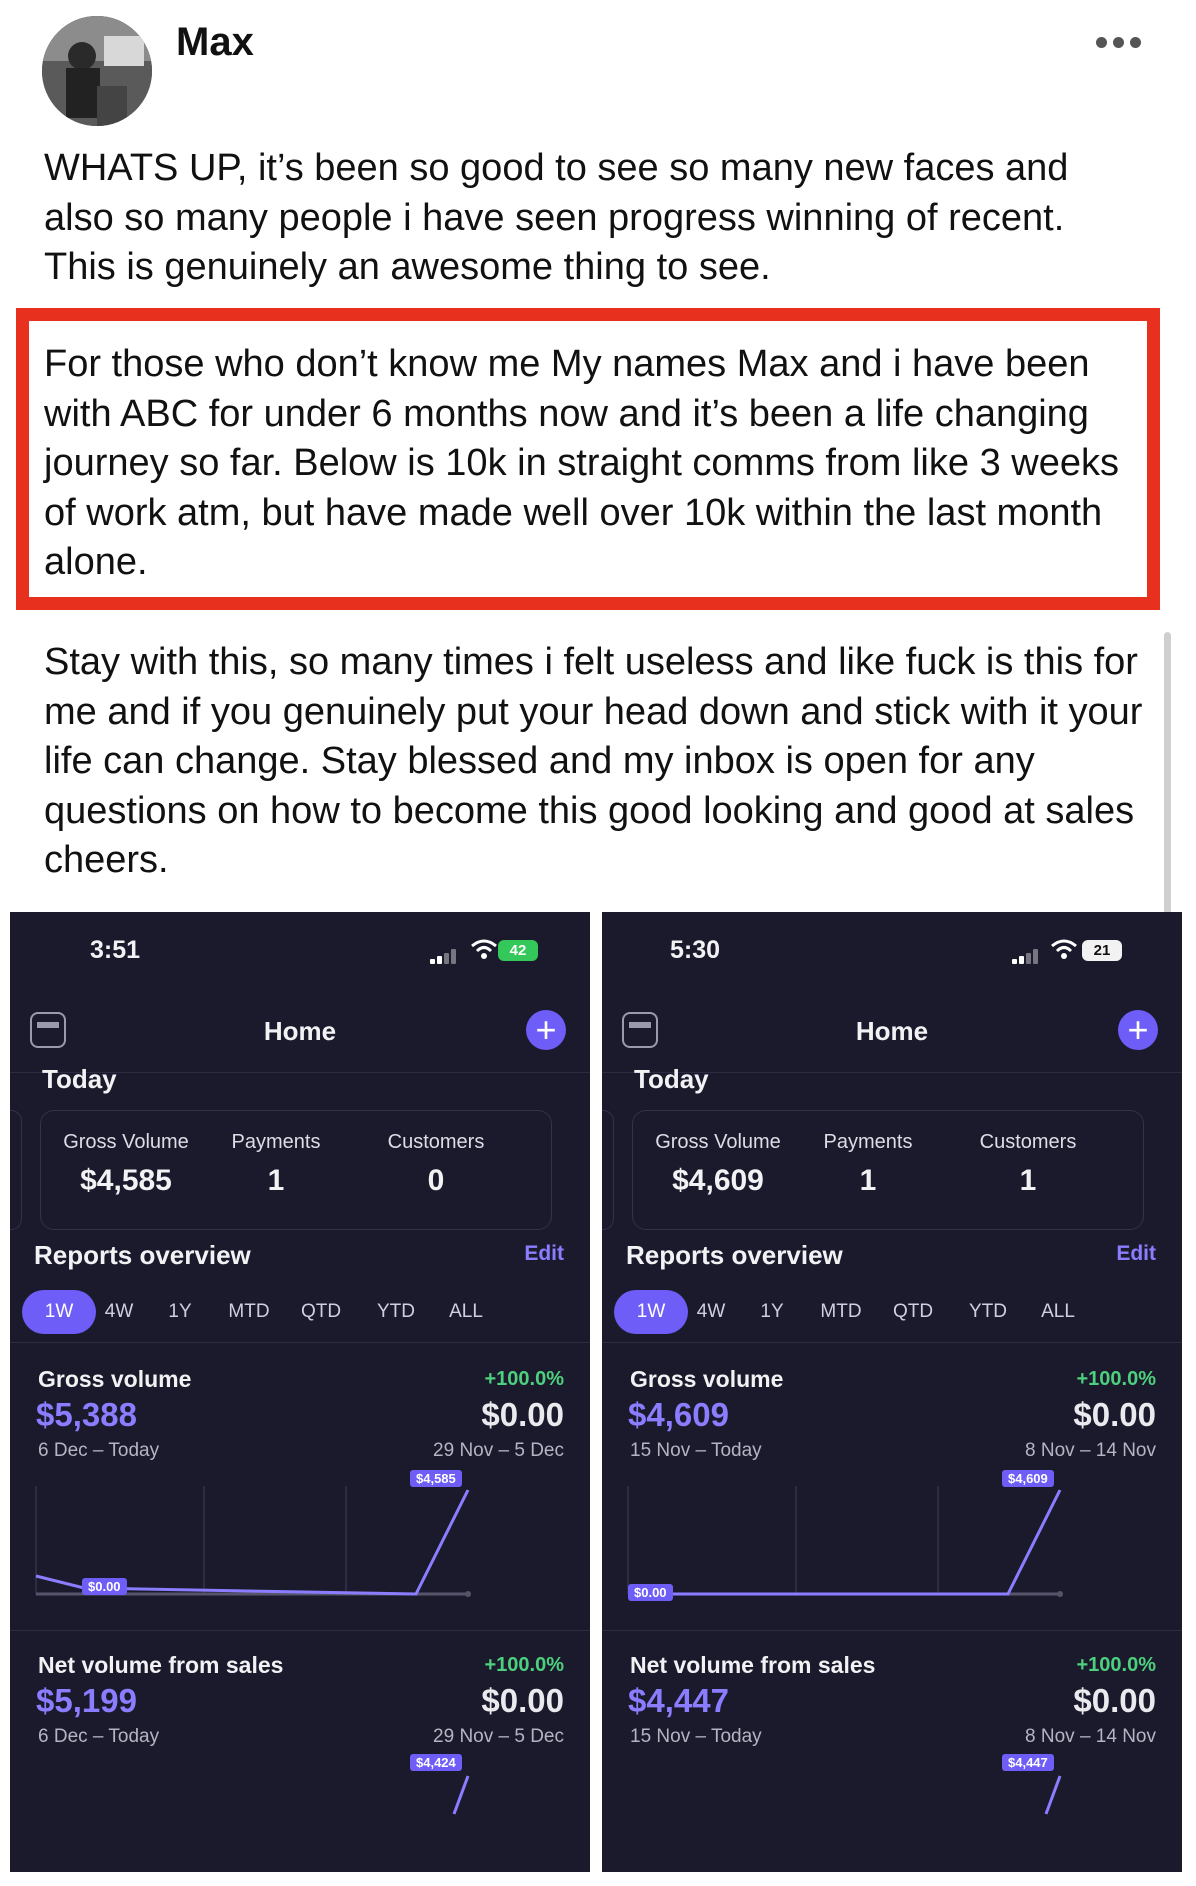 The width and height of the screenshot is (1196, 1886). Describe the element at coordinates (1028, 1478) in the screenshot. I see `gross-volume-end-tag: $4,609` at that location.